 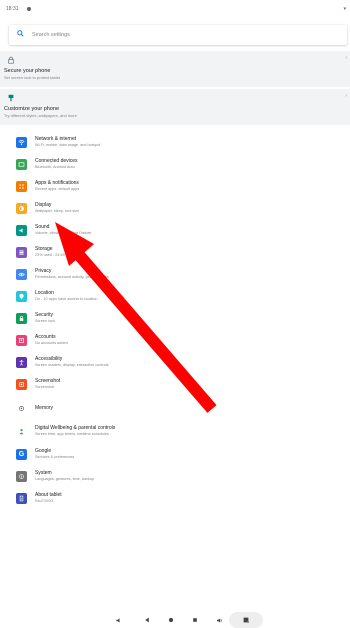 I want to click on settings-item-memory: Memory, so click(x=175, y=410).